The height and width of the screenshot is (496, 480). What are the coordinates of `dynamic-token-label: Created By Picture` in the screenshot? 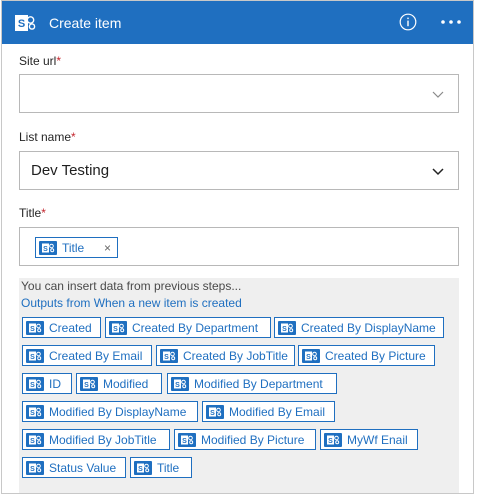 It's located at (375, 356).